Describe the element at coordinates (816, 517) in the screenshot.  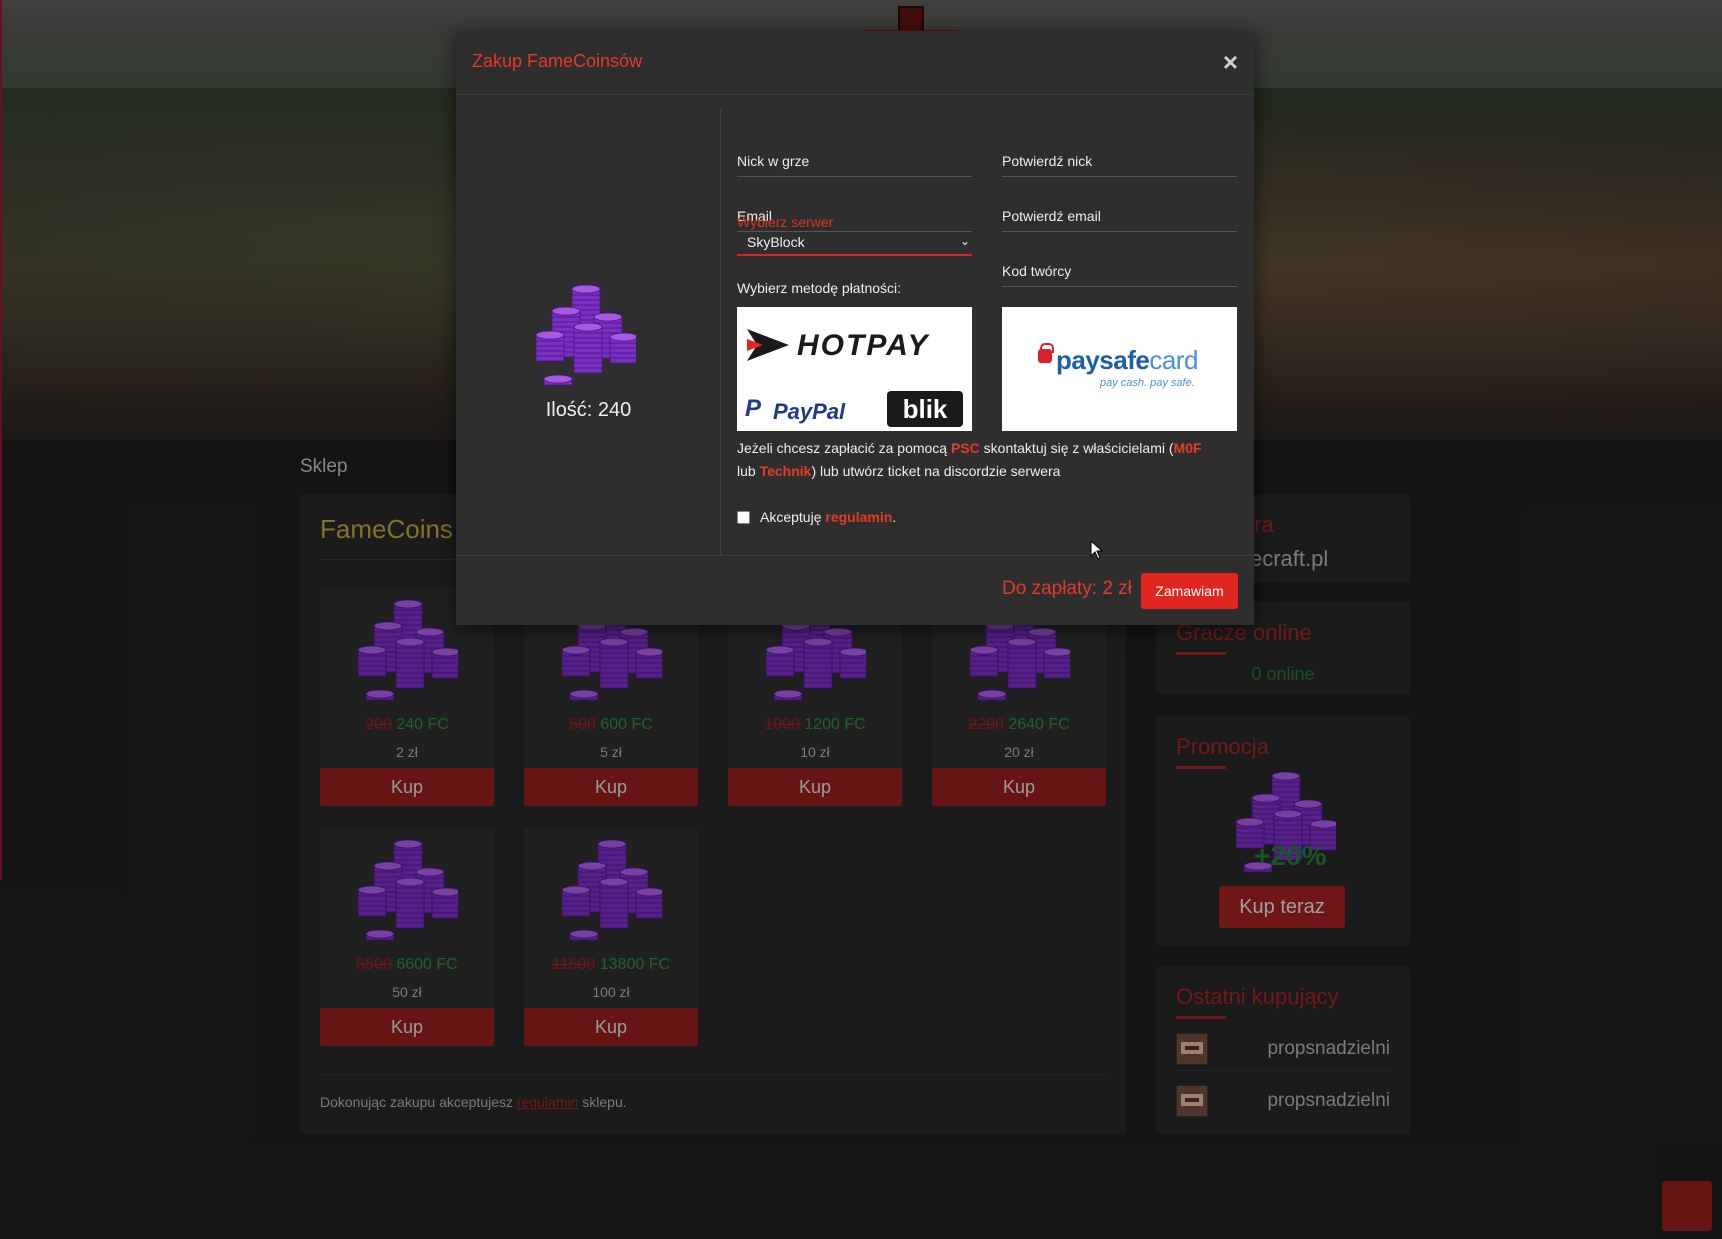
I see `accept-terms: Akceptuję regulamin.` at that location.